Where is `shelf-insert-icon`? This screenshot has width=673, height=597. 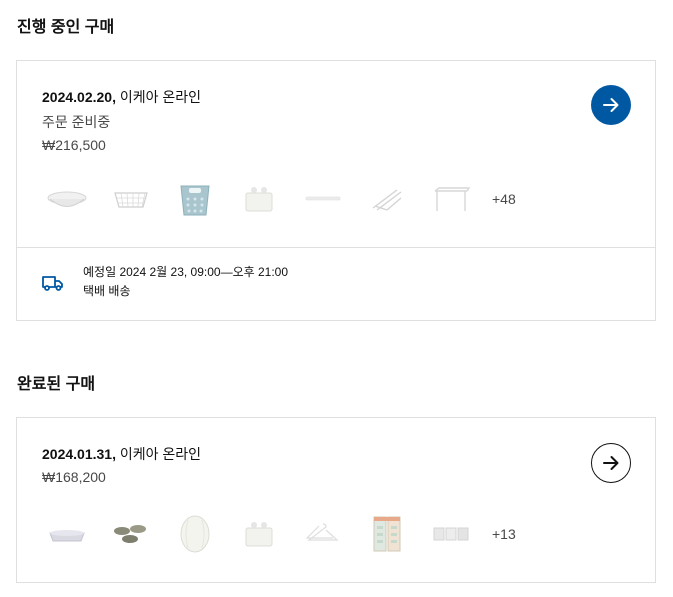 shelf-insert-icon is located at coordinates (451, 199).